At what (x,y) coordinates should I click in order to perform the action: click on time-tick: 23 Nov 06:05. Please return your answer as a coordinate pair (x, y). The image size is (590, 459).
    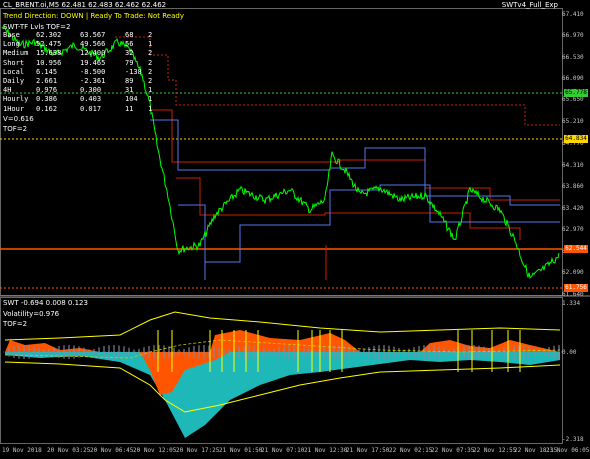
    Looking at the image, I should click on (568, 450).